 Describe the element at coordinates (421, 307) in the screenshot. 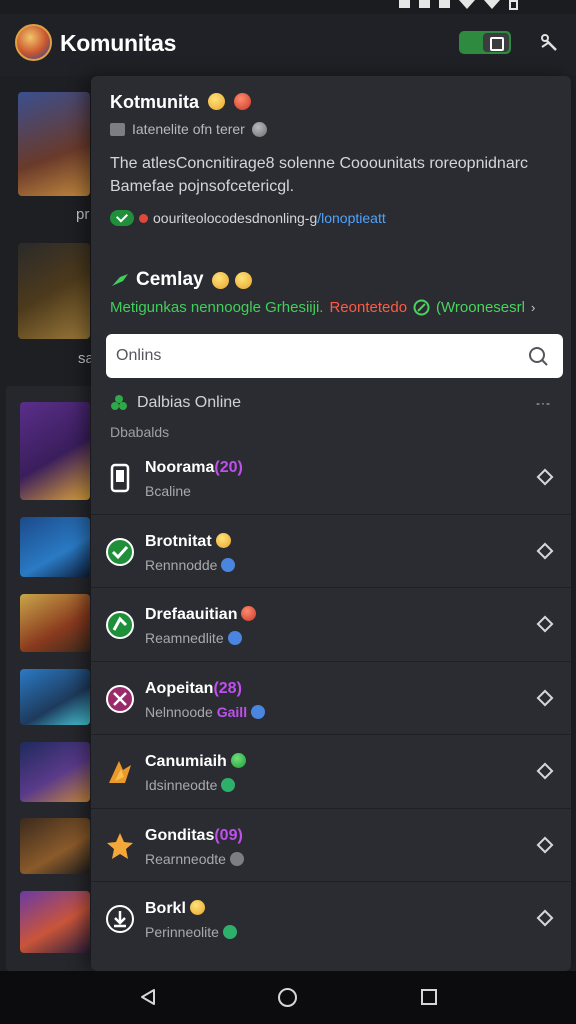

I see `leaf-circle-icon` at that location.